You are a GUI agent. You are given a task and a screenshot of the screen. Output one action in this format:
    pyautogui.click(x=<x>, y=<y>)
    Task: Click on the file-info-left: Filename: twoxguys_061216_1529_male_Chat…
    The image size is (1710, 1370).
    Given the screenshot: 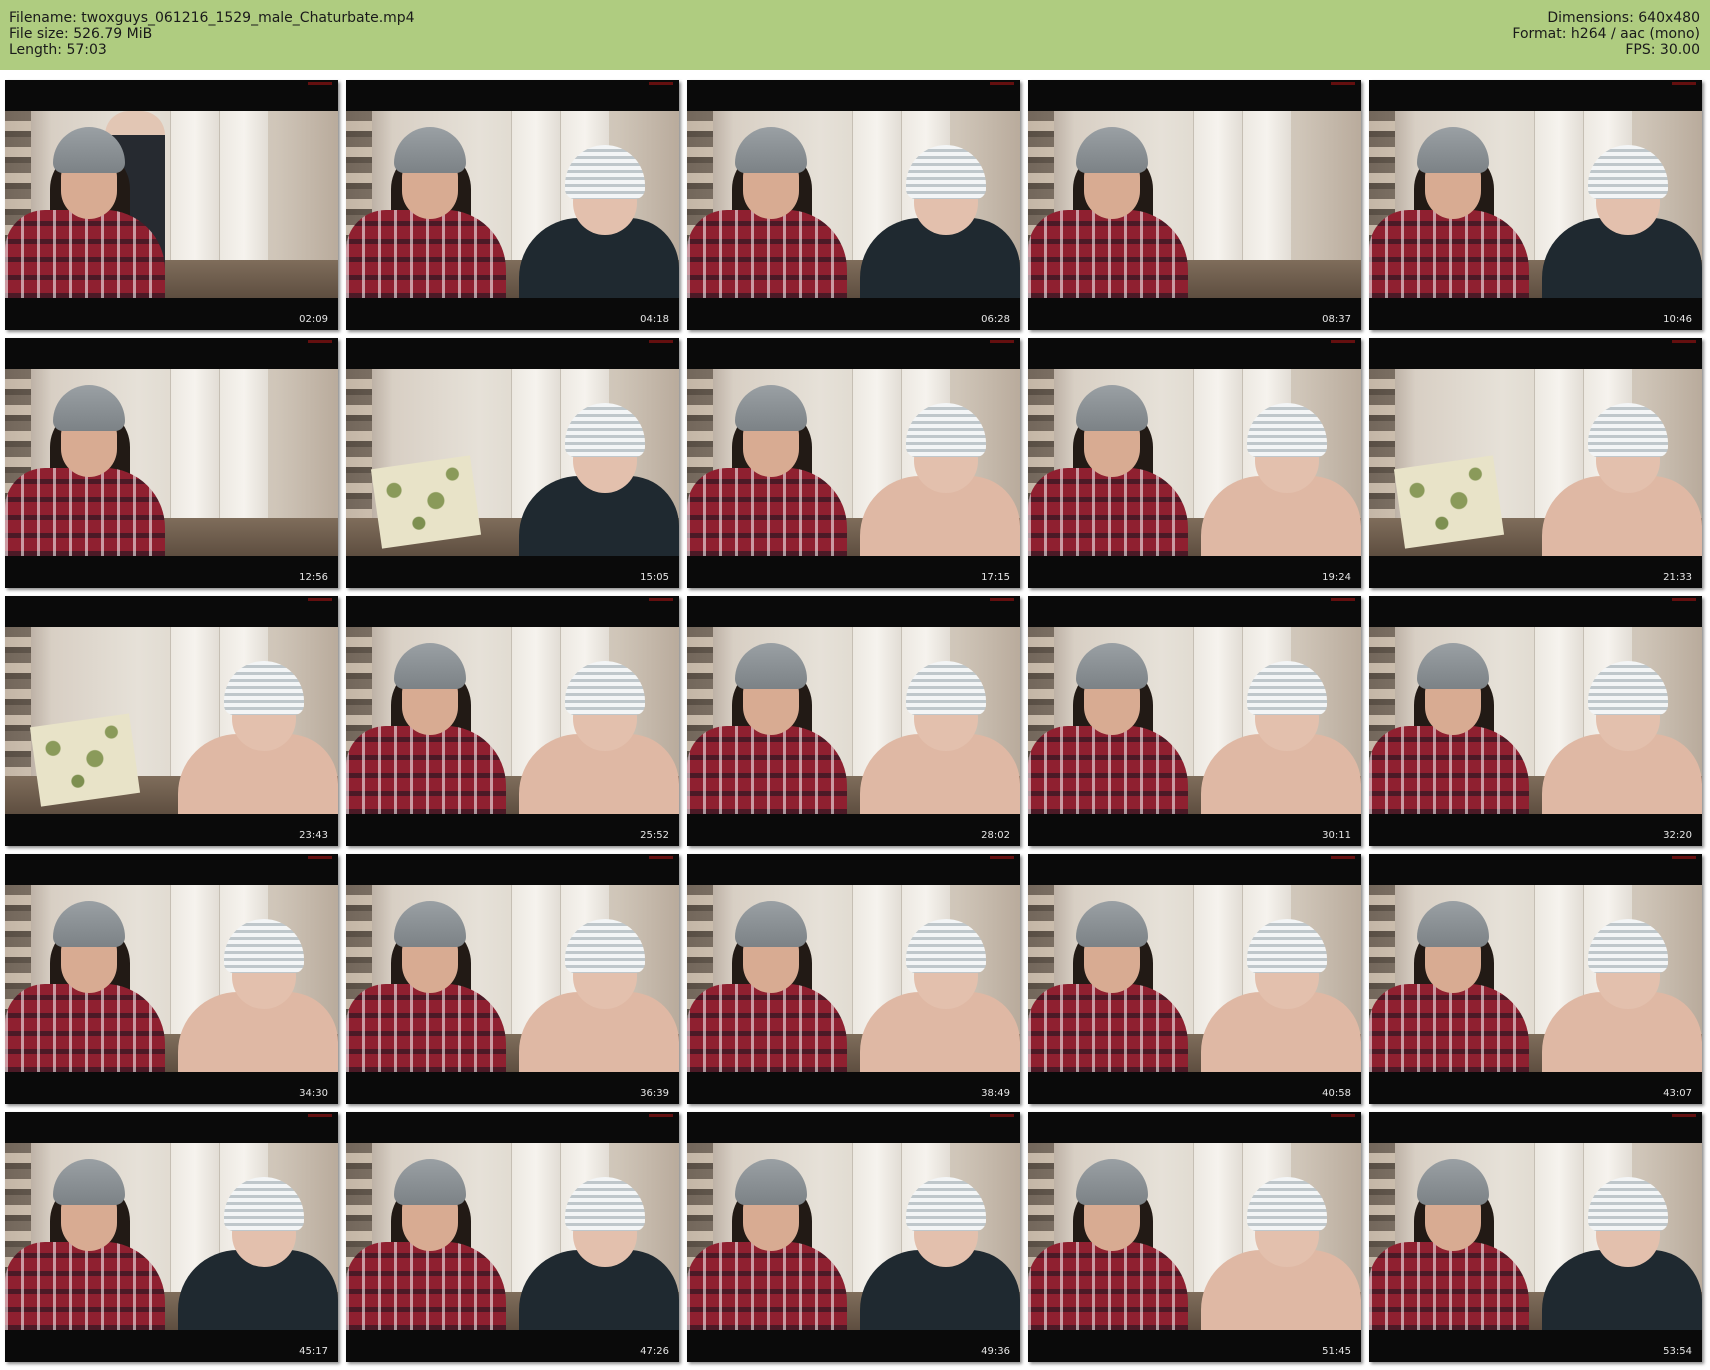 What is the action you would take?
    pyautogui.click(x=212, y=34)
    